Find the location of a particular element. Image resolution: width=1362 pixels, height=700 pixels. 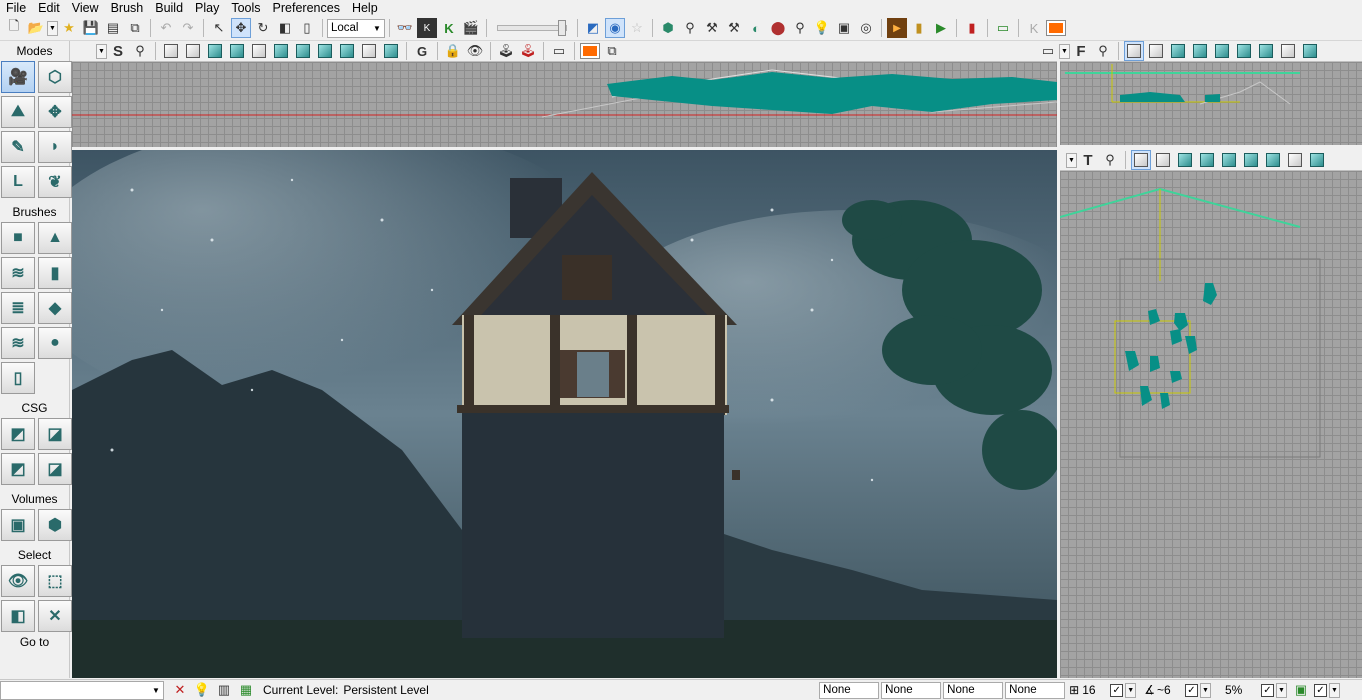

realtime-toggle-icon: ⚲ is located at coordinates (1103, 51).